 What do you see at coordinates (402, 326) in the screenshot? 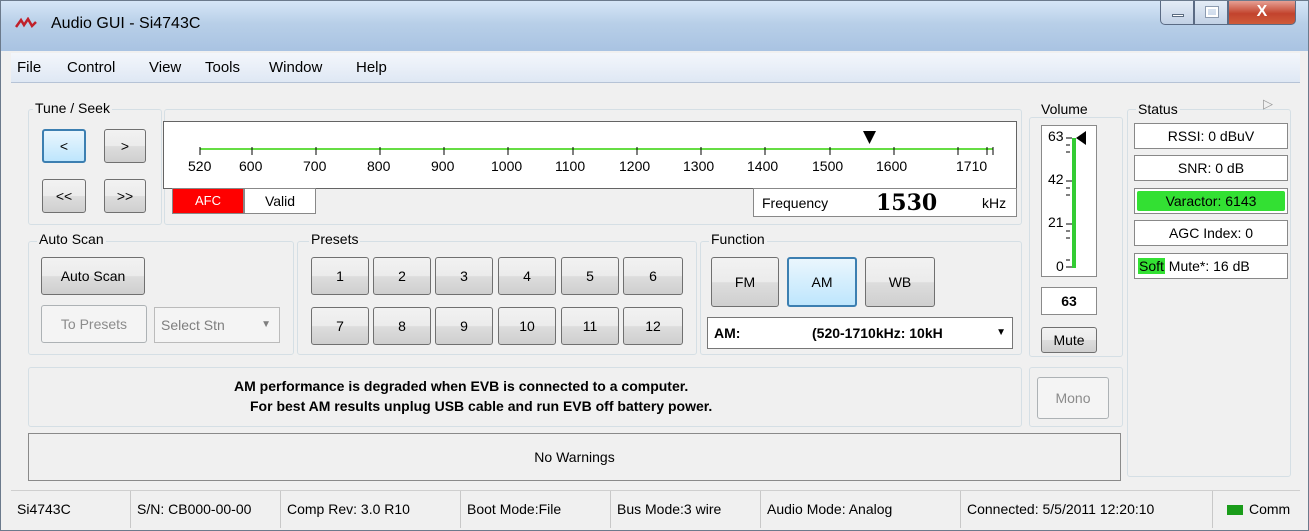
I see `preset-button-8: 8` at bounding box center [402, 326].